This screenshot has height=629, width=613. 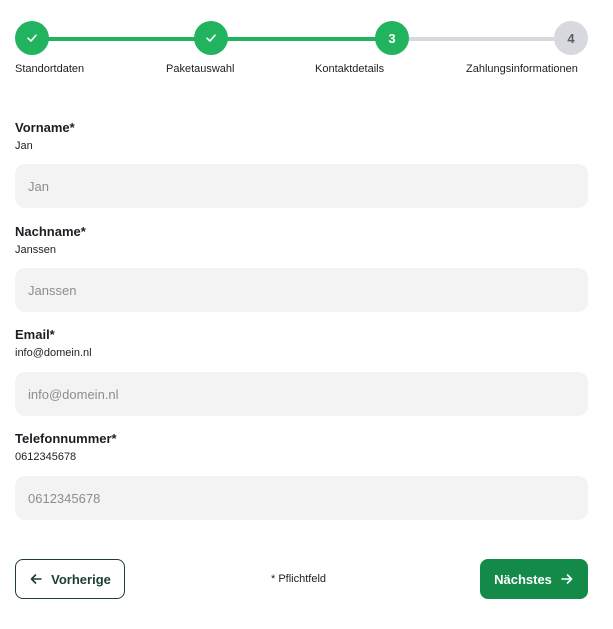 I want to click on step-4-circle: 4, so click(x=571, y=38).